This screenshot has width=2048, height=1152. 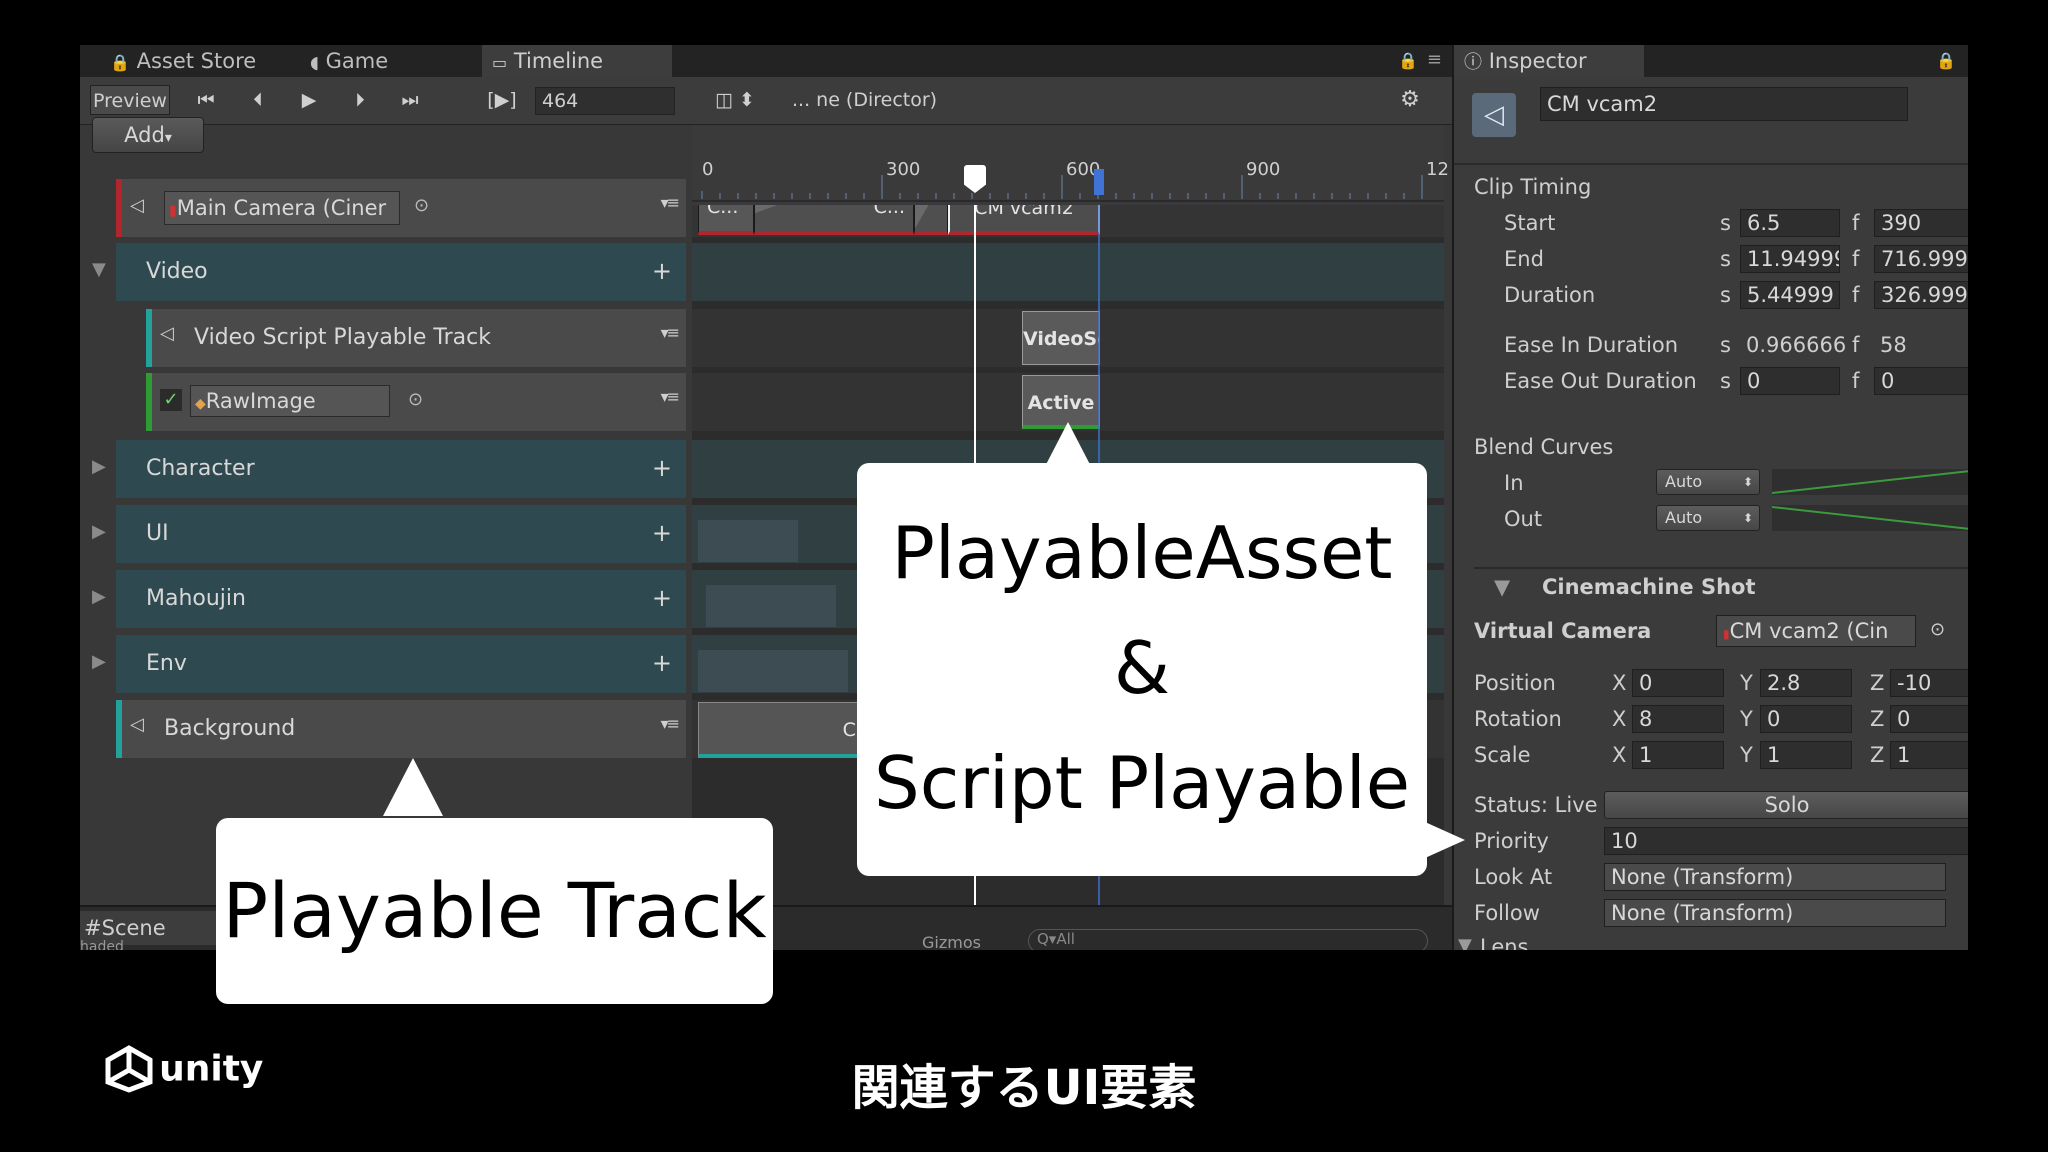 What do you see at coordinates (1708, 482) in the screenshot?
I see `blend-in-dropdown: Auto ⬍` at bounding box center [1708, 482].